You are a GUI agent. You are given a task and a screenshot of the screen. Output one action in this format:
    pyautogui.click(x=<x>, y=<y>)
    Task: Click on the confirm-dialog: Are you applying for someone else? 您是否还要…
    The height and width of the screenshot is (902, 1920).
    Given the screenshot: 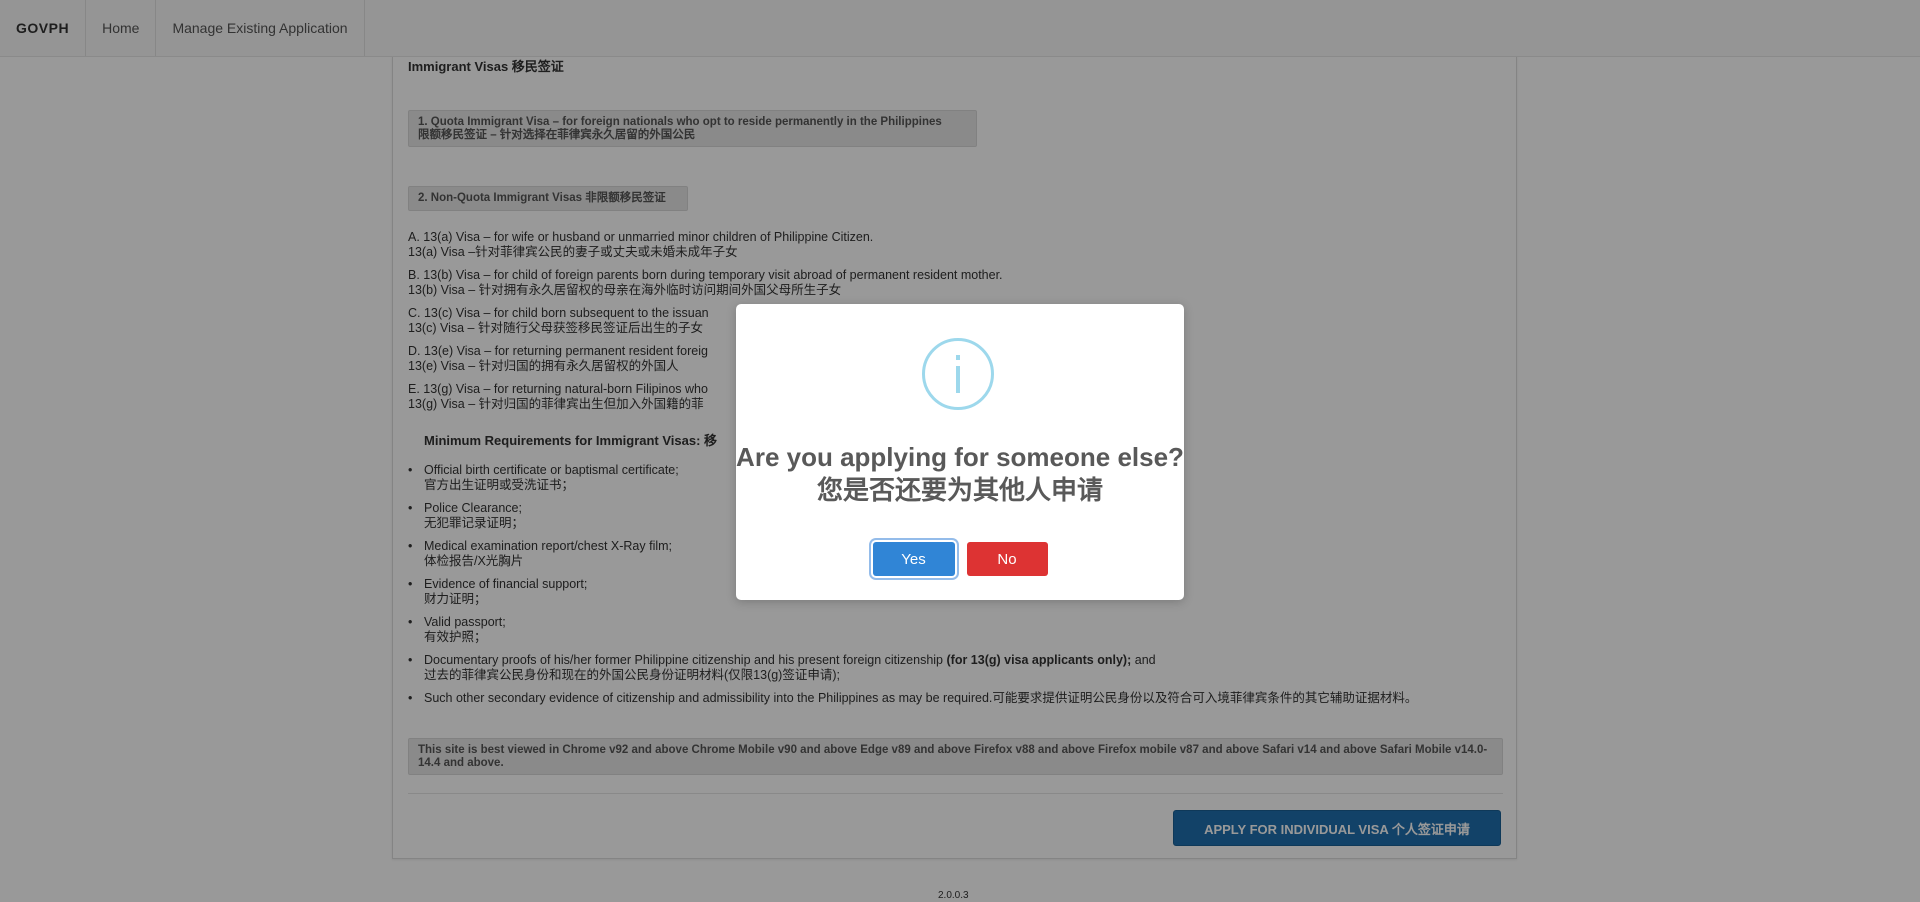 What is the action you would take?
    pyautogui.click(x=960, y=452)
    